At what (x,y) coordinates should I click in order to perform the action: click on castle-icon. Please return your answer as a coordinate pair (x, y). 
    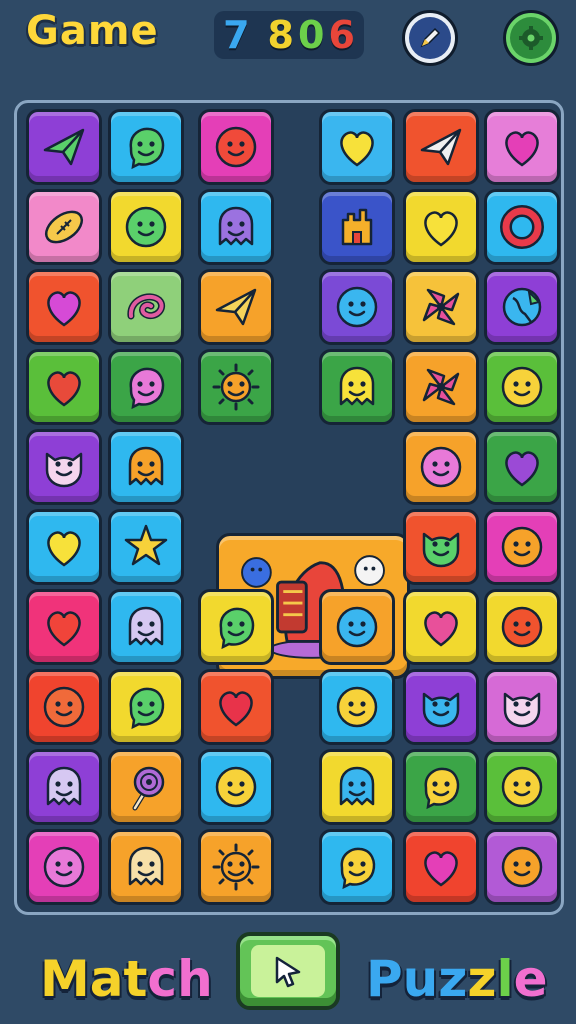
    Looking at the image, I should click on (357, 227).